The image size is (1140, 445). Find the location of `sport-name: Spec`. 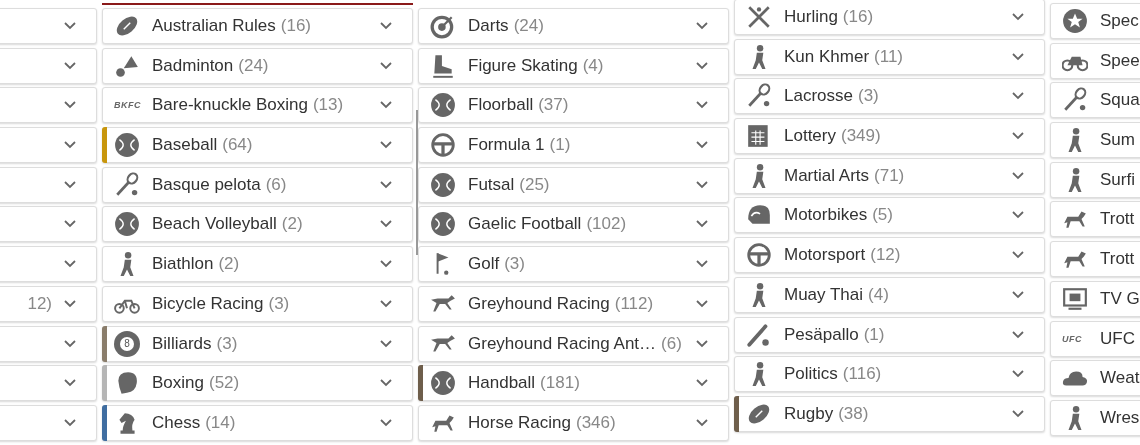

sport-name: Spec is located at coordinates (1119, 21).